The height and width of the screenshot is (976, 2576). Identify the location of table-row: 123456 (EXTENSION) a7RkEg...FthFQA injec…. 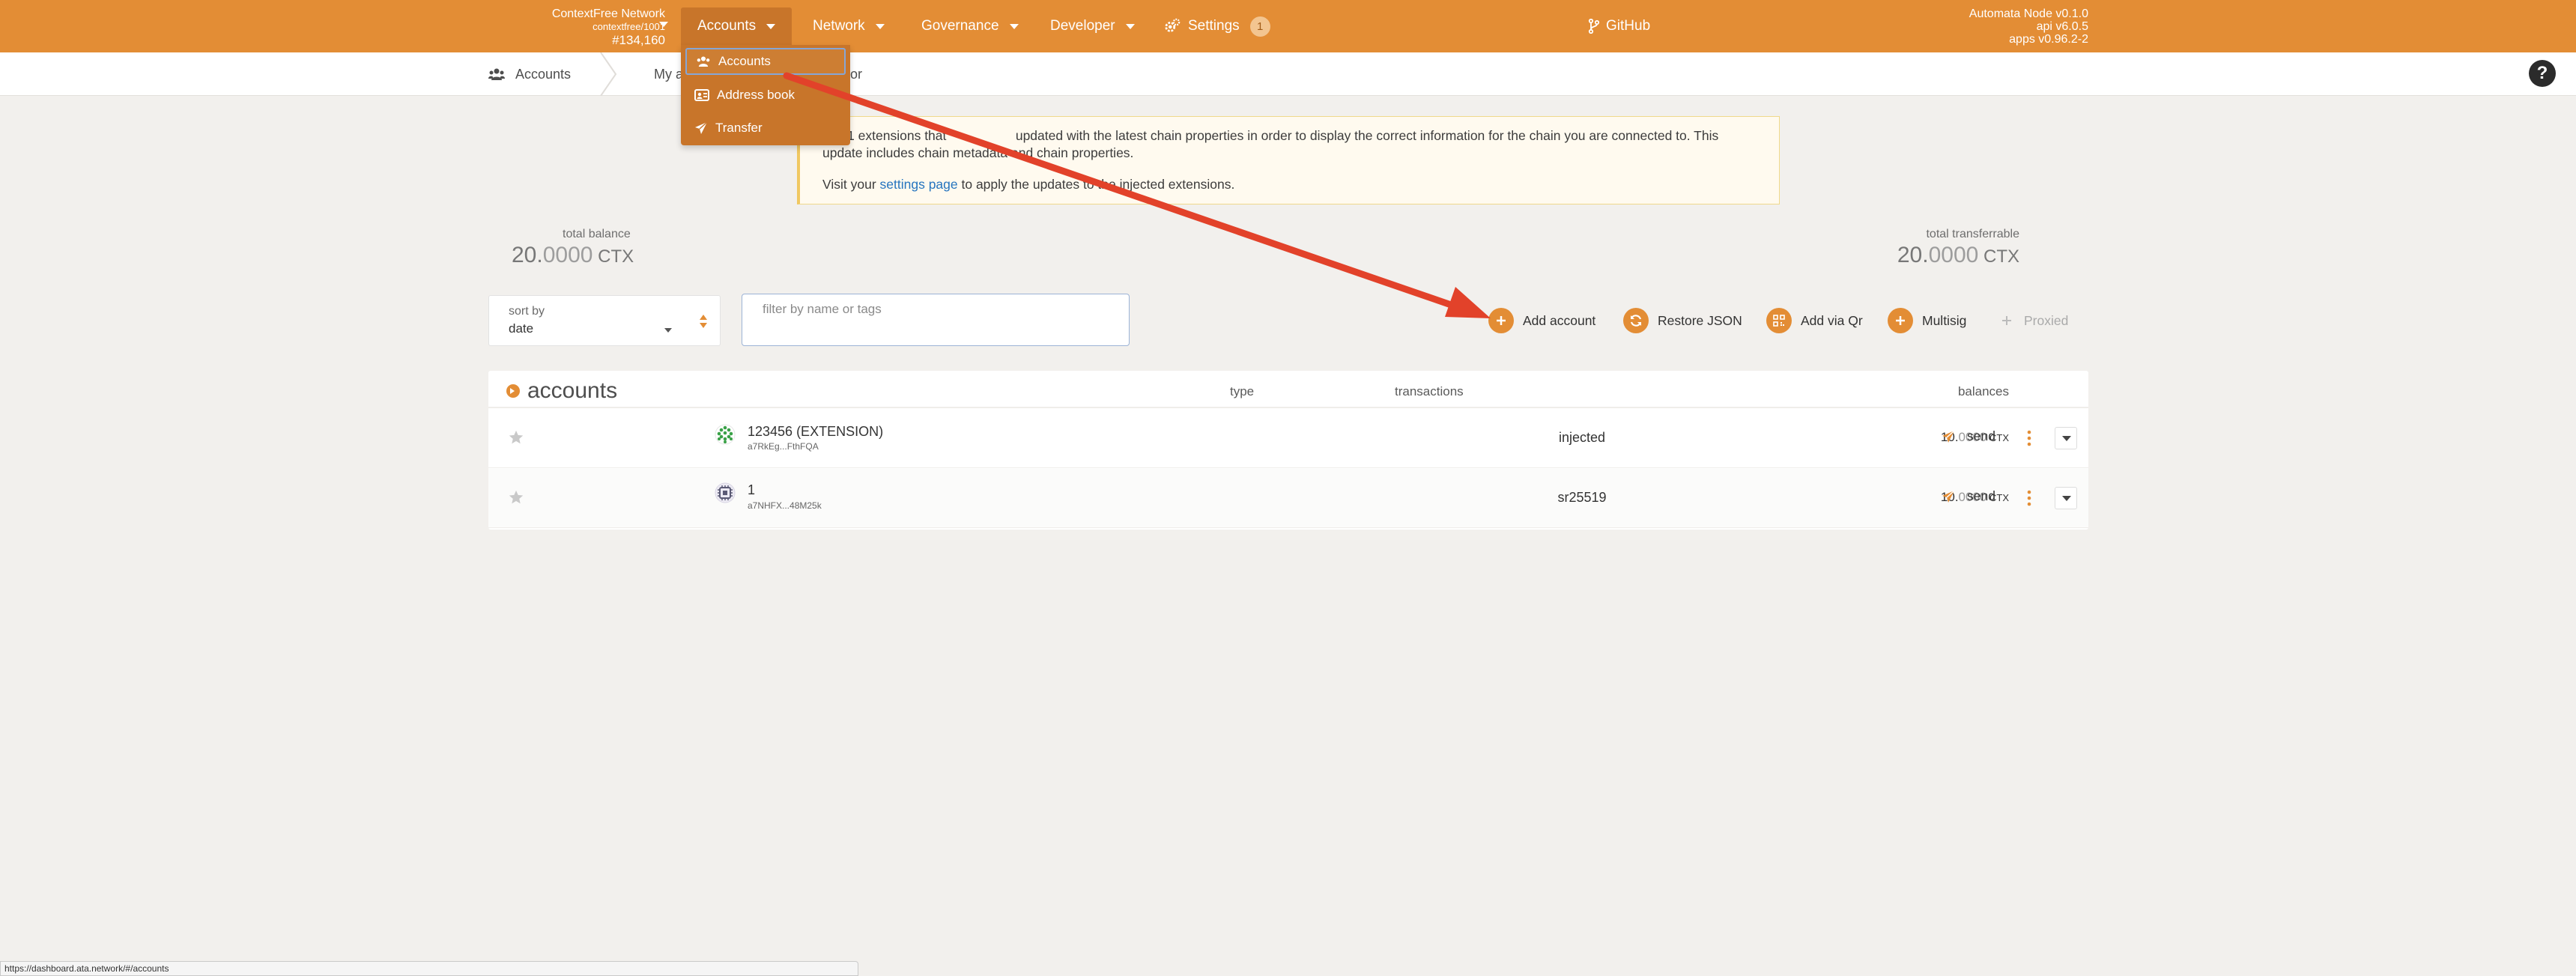
(1288, 438).